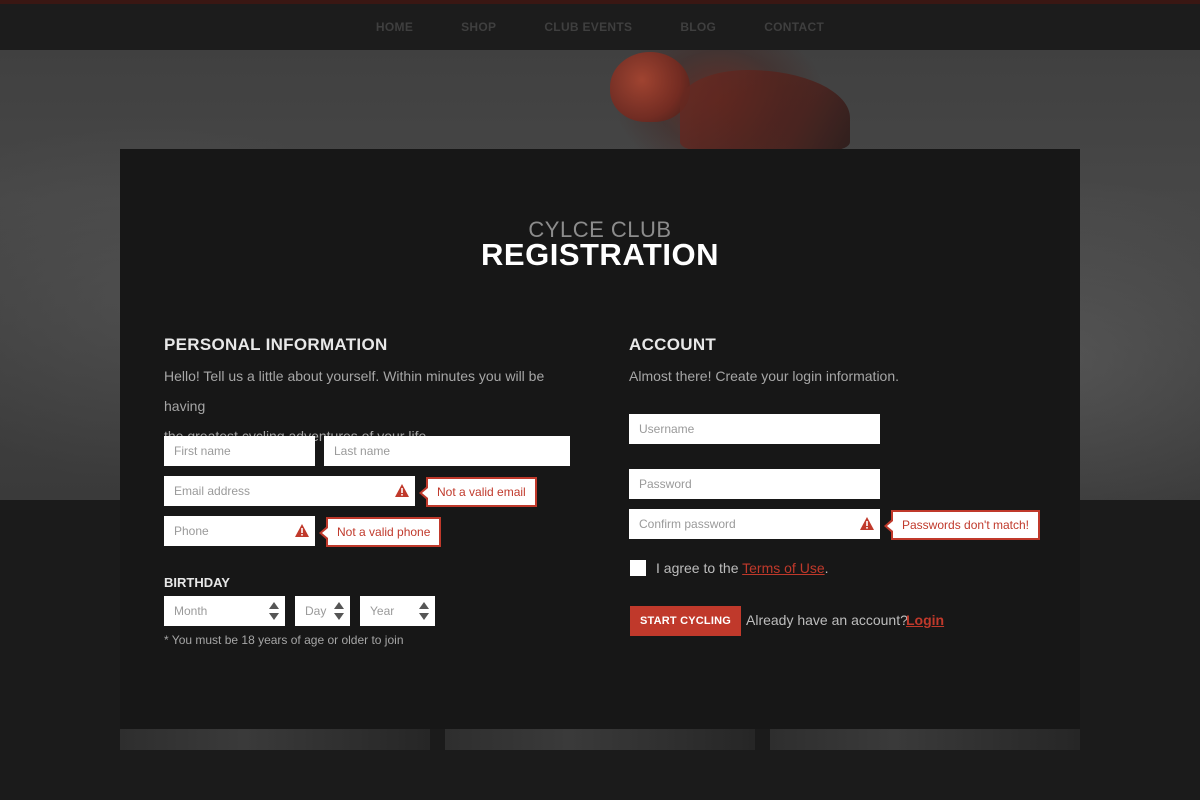  Describe the element at coordinates (826, 568) in the screenshot. I see `terms-agreement-suffix: .` at that location.